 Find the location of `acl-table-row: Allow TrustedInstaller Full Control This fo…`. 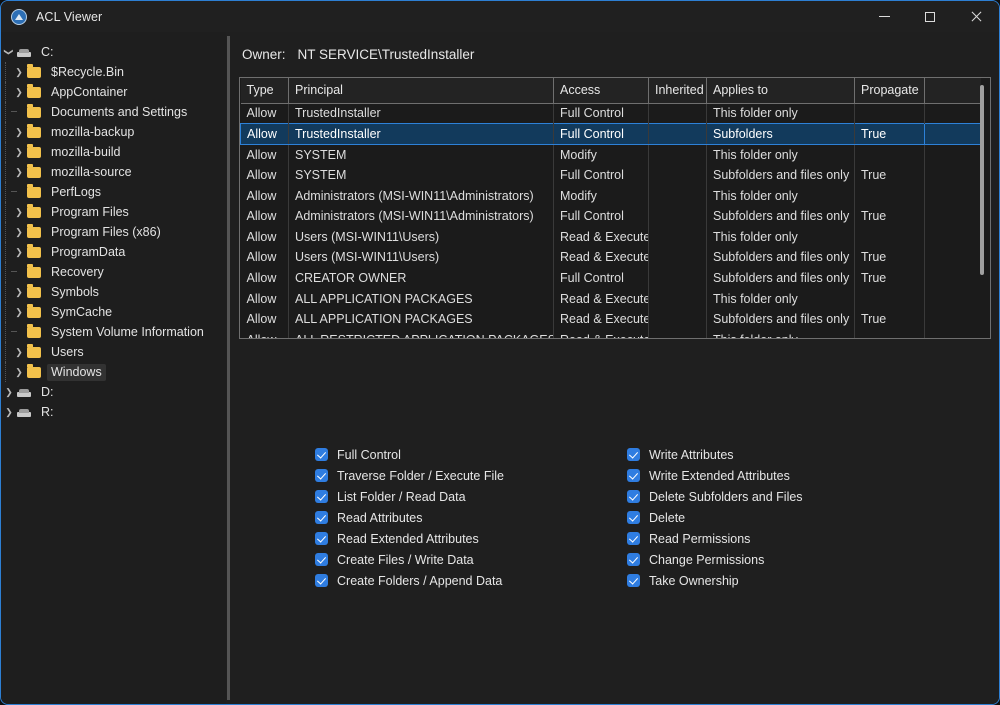

acl-table-row: Allow TrustedInstaller Full Control This fo… is located at coordinates (610, 113).